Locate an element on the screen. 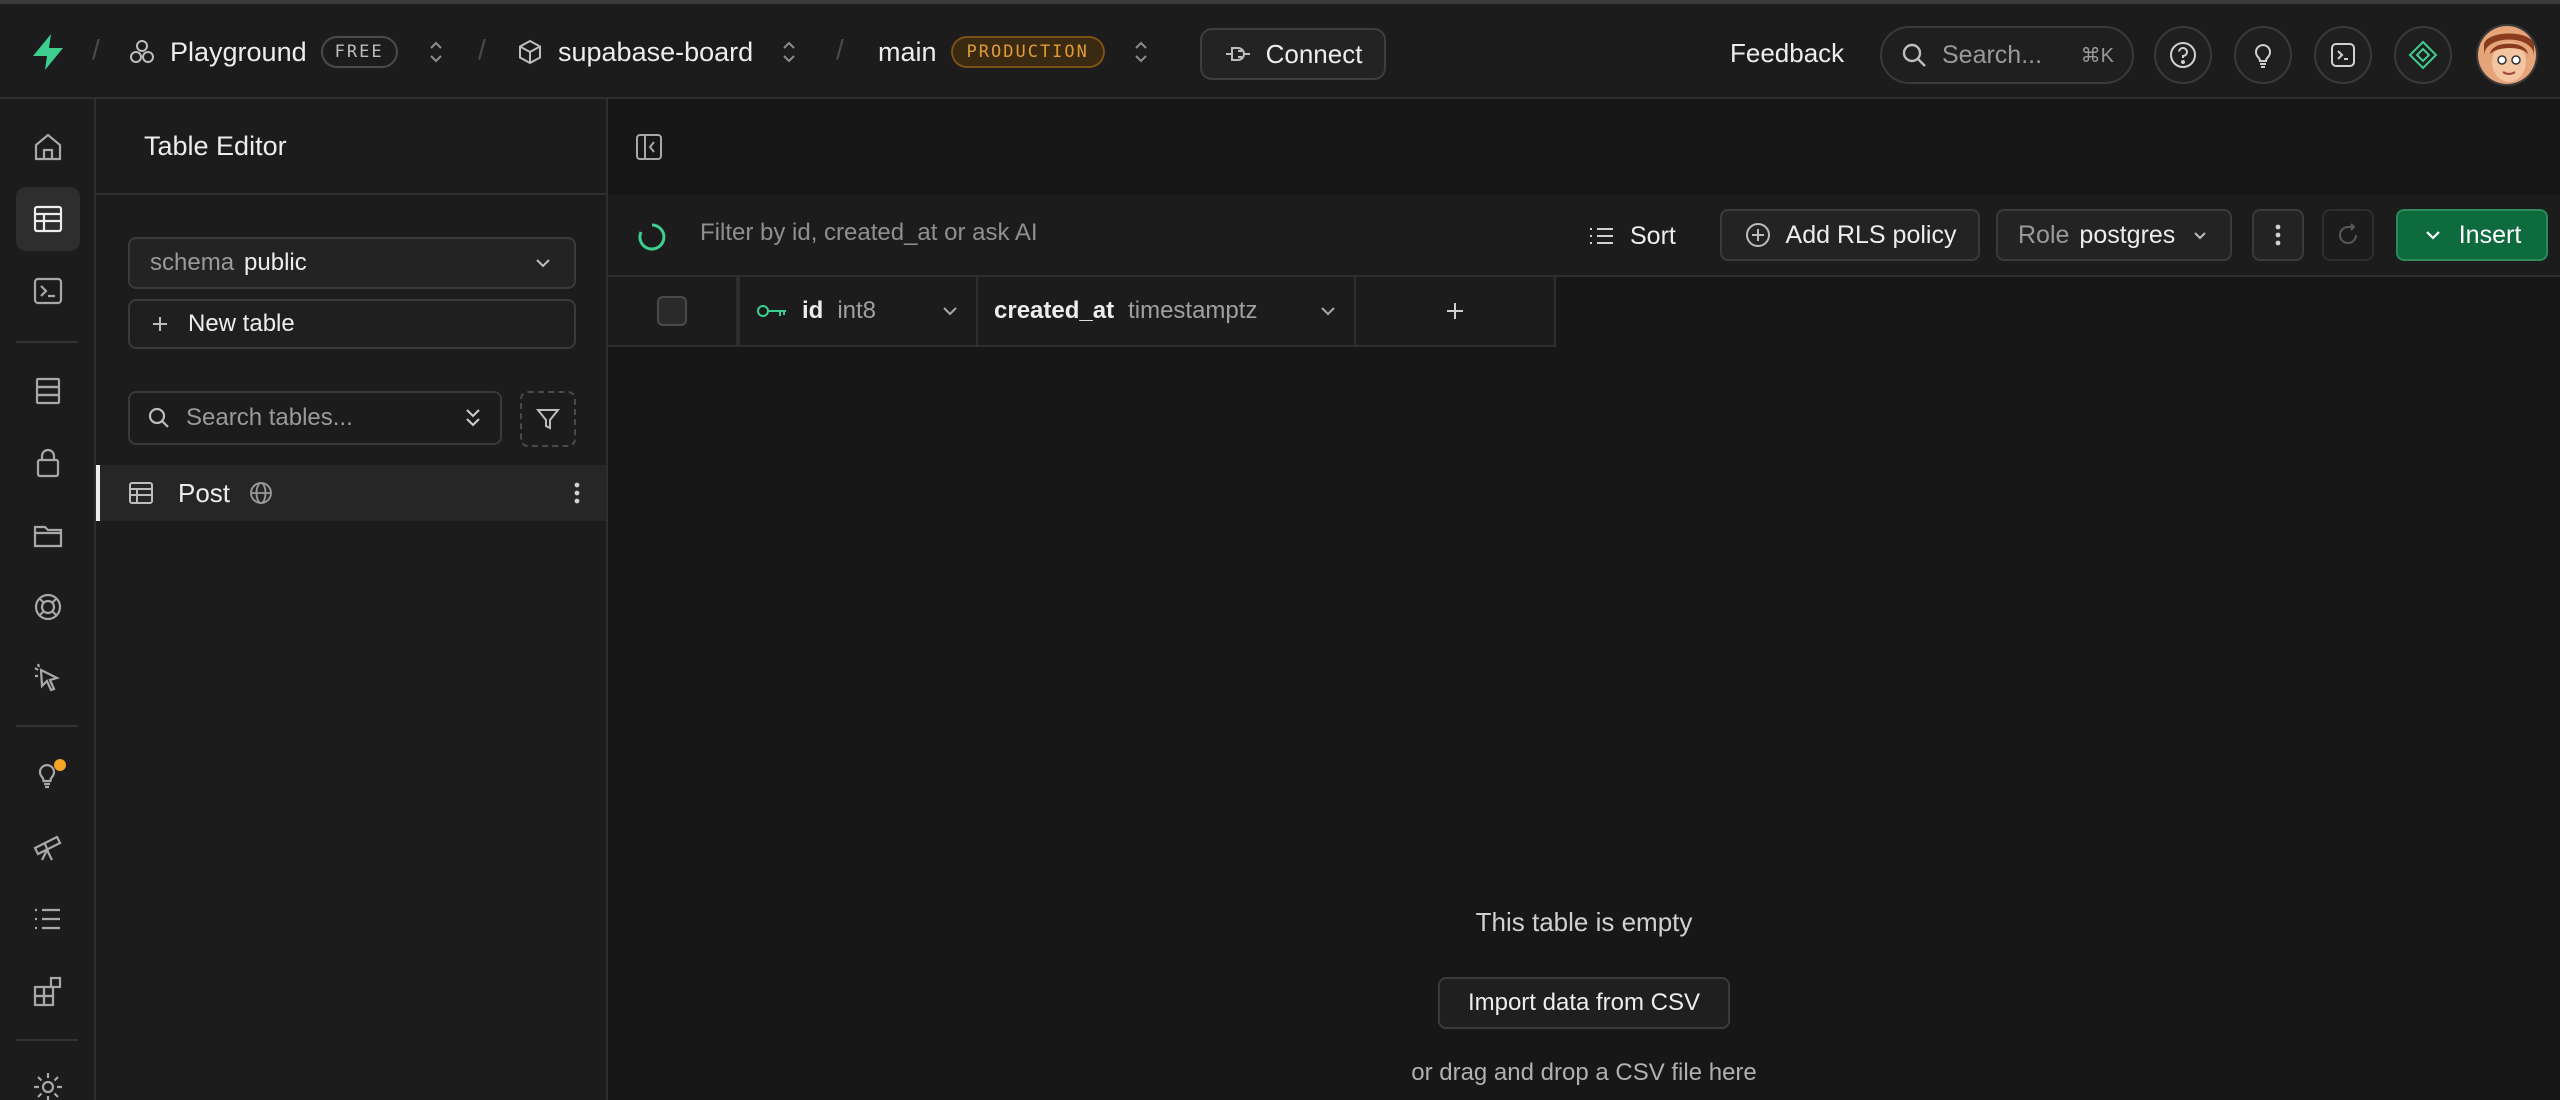  nav-edge-functions is located at coordinates (48, 679).